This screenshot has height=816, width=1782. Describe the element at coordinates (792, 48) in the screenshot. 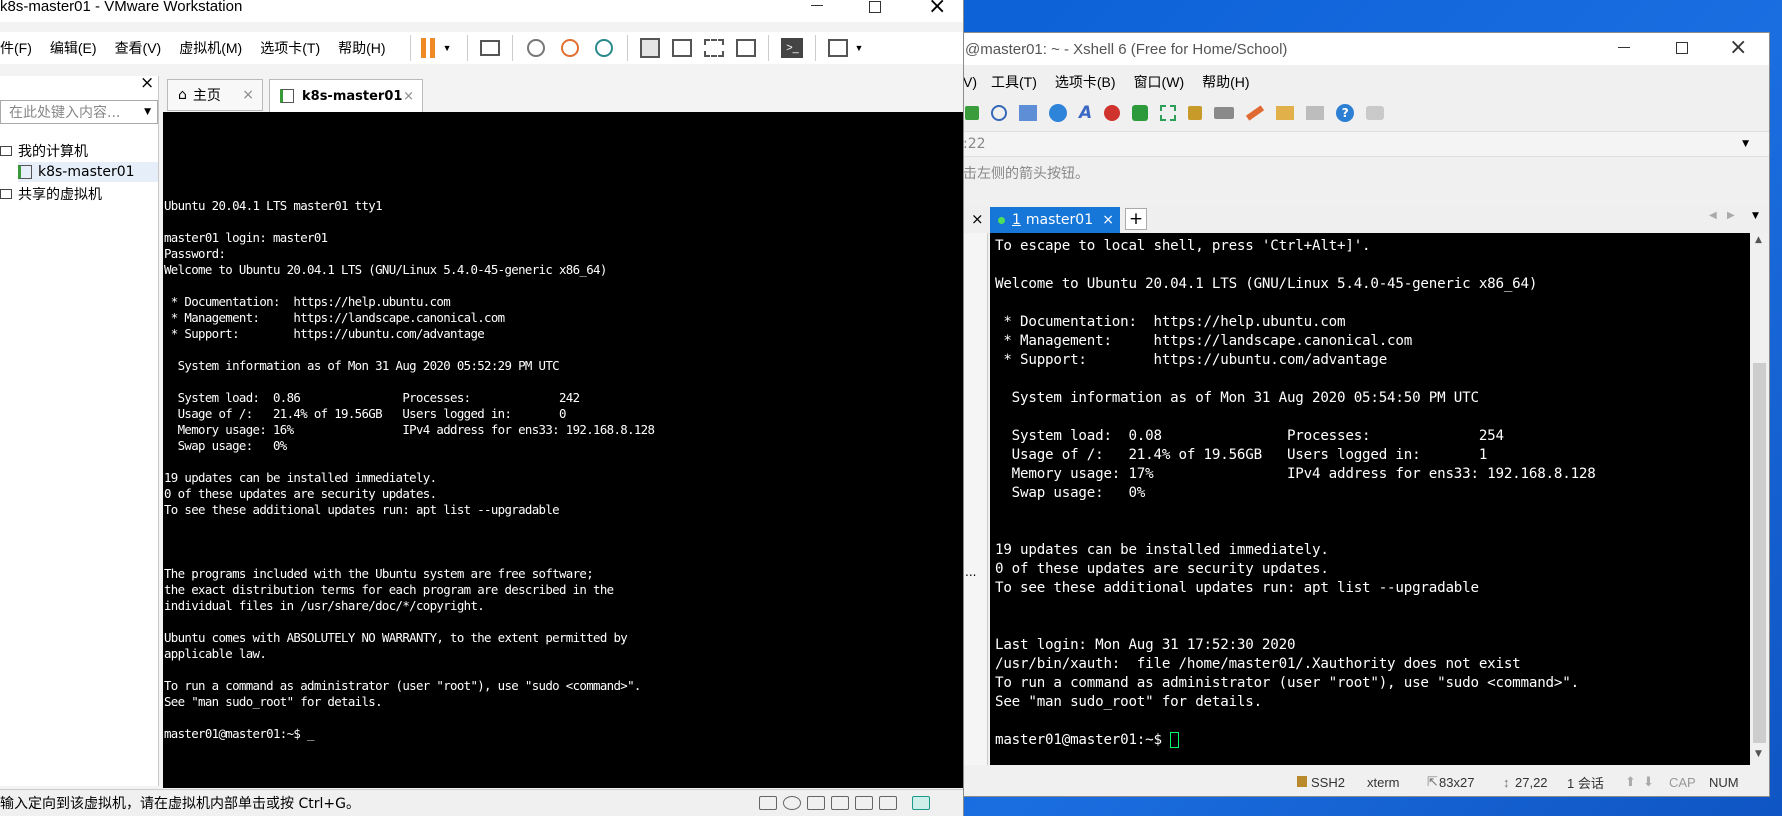

I see `console-view-icon: >_` at that location.